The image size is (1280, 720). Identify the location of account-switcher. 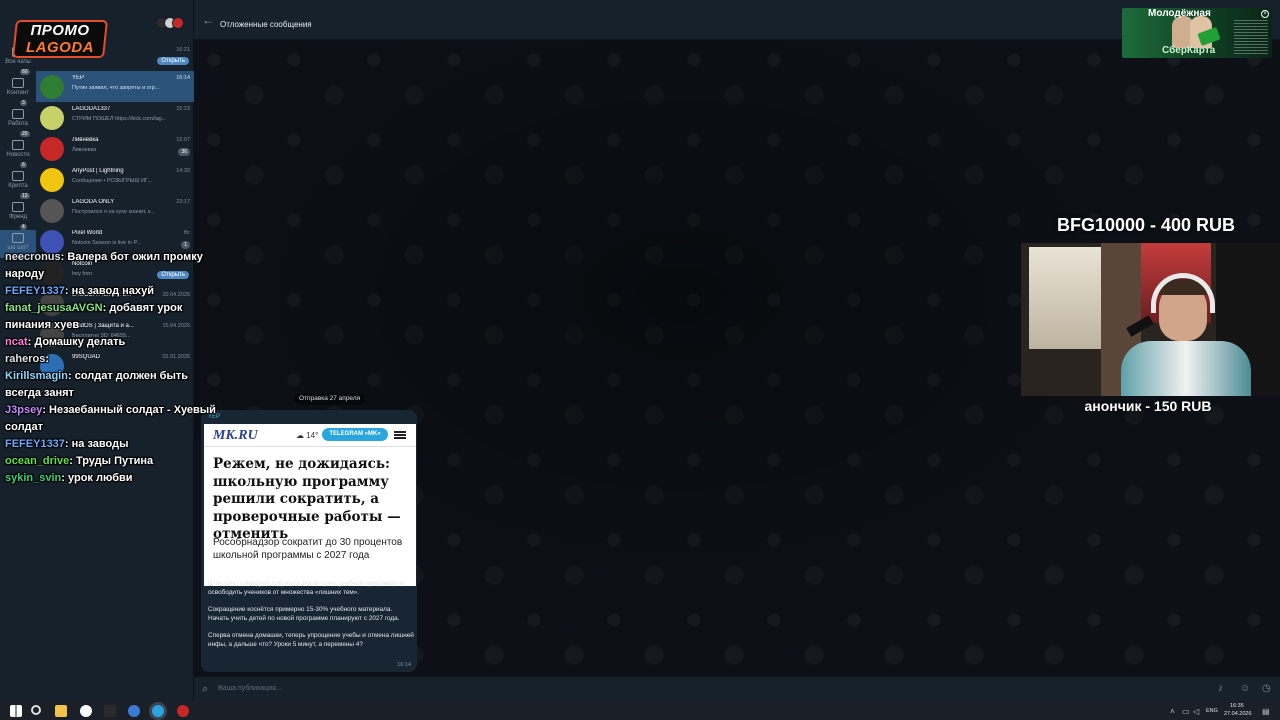
(170, 24).